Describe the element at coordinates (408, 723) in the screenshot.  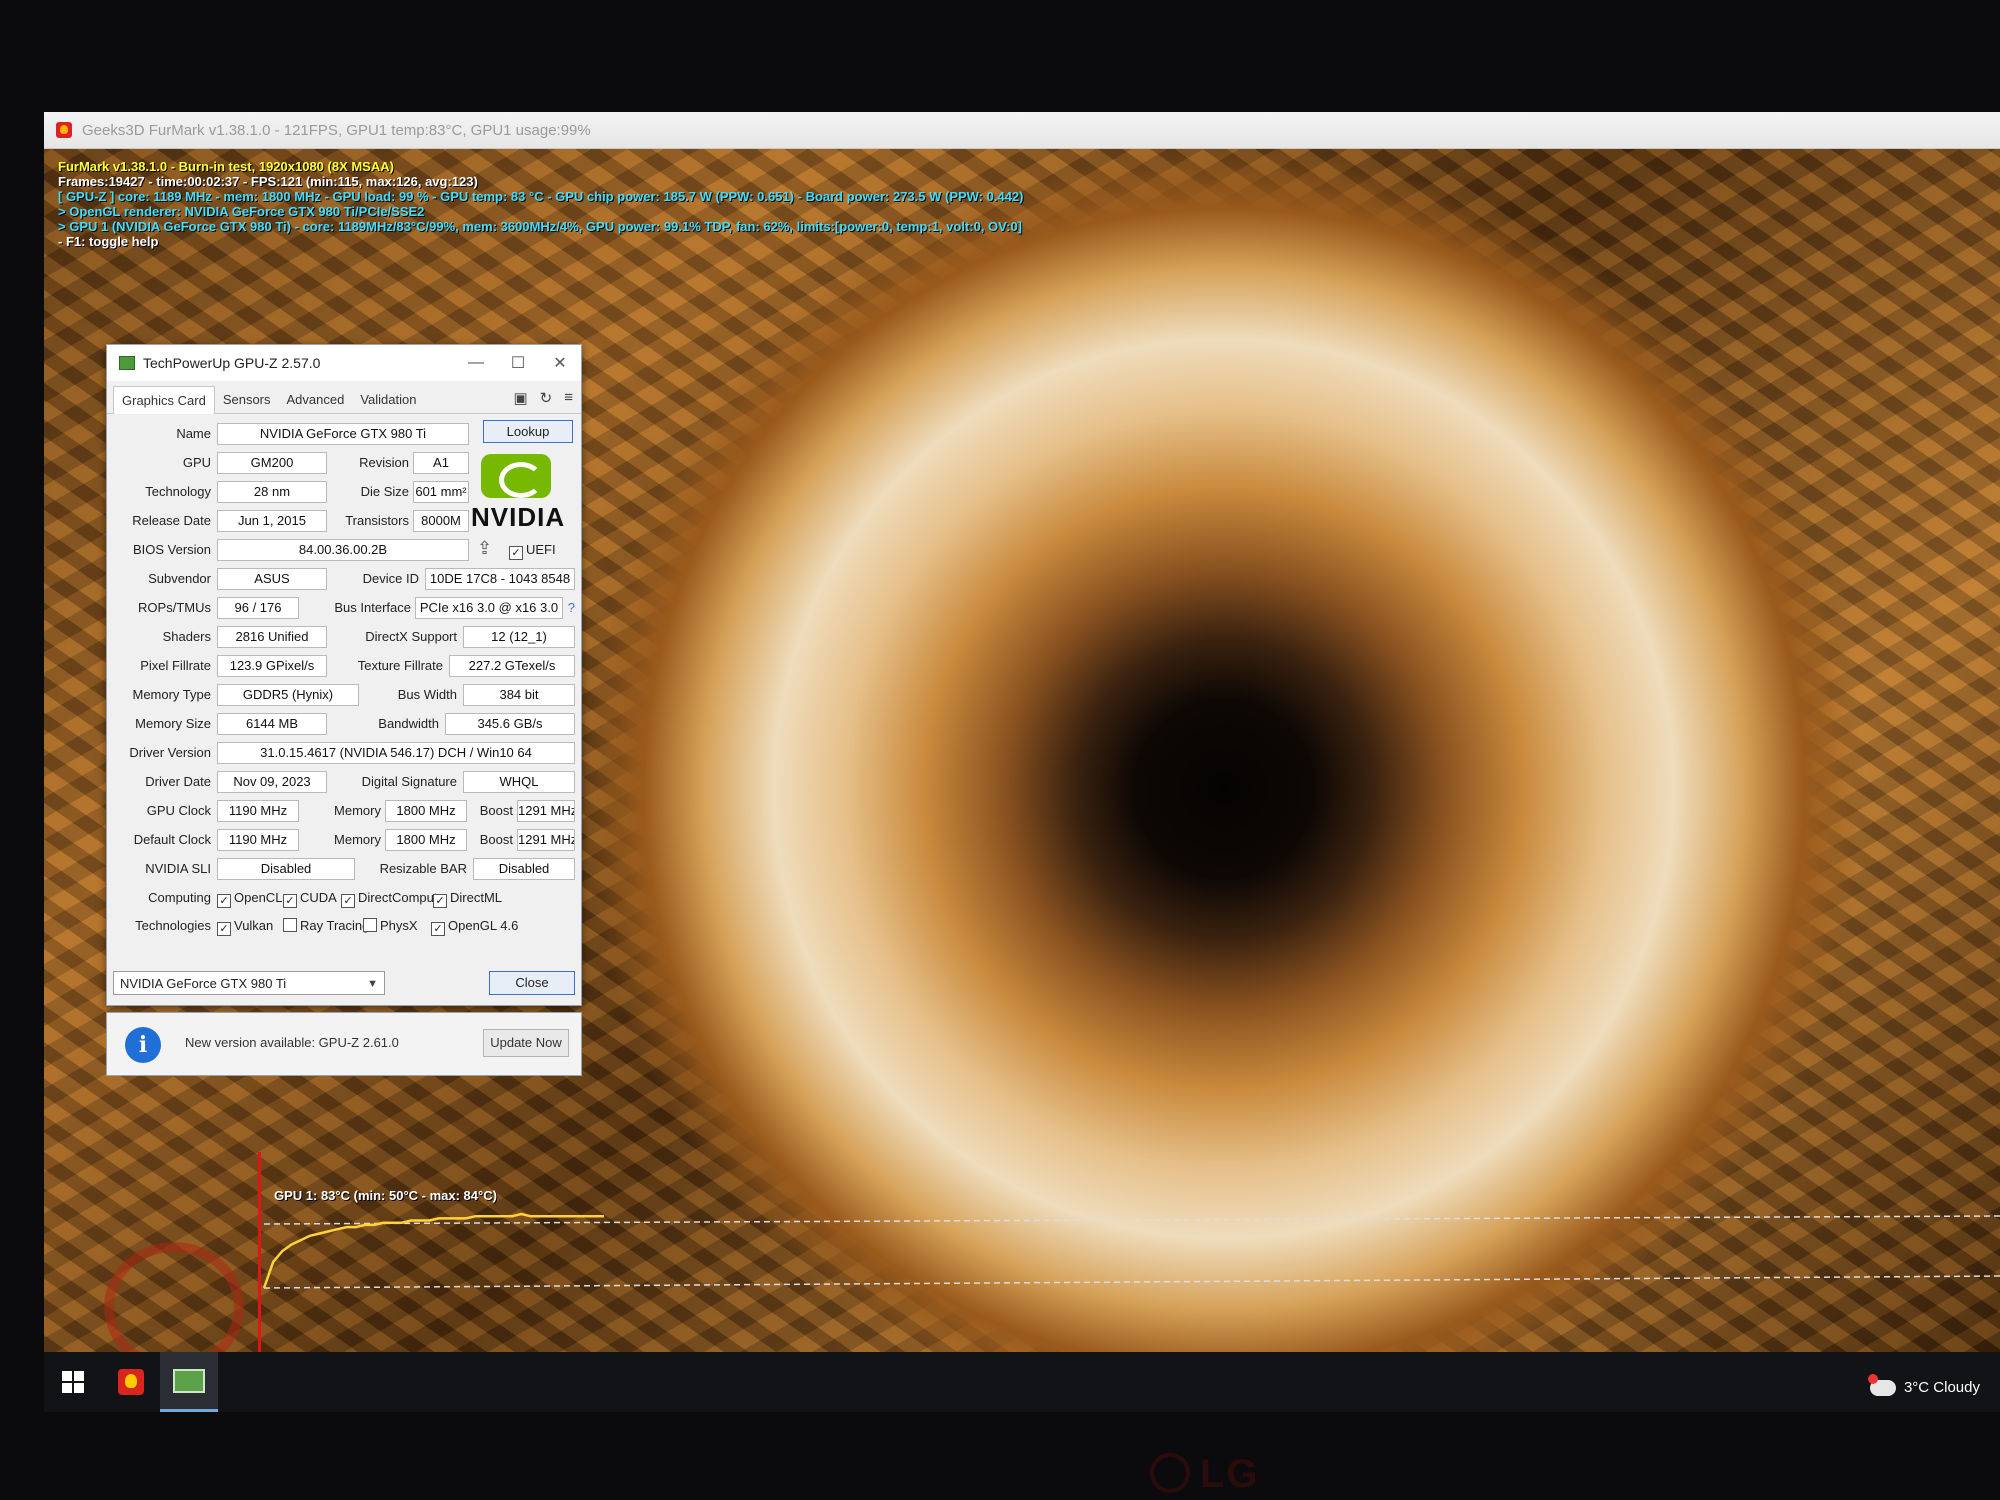
I see `bandwidth-label: Bandwidth` at that location.